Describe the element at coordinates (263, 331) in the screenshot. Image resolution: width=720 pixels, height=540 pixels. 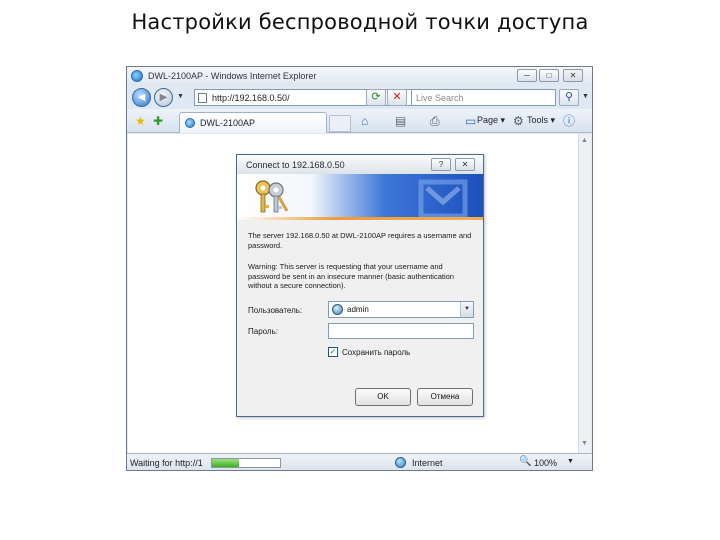
I see `password-label: Пароль:` at that location.